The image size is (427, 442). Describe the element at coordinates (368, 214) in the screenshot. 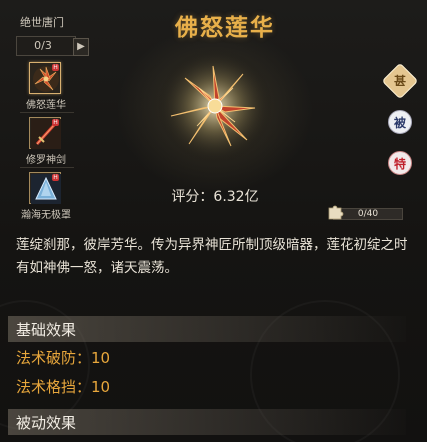

I see `progress-text: 0/40` at that location.